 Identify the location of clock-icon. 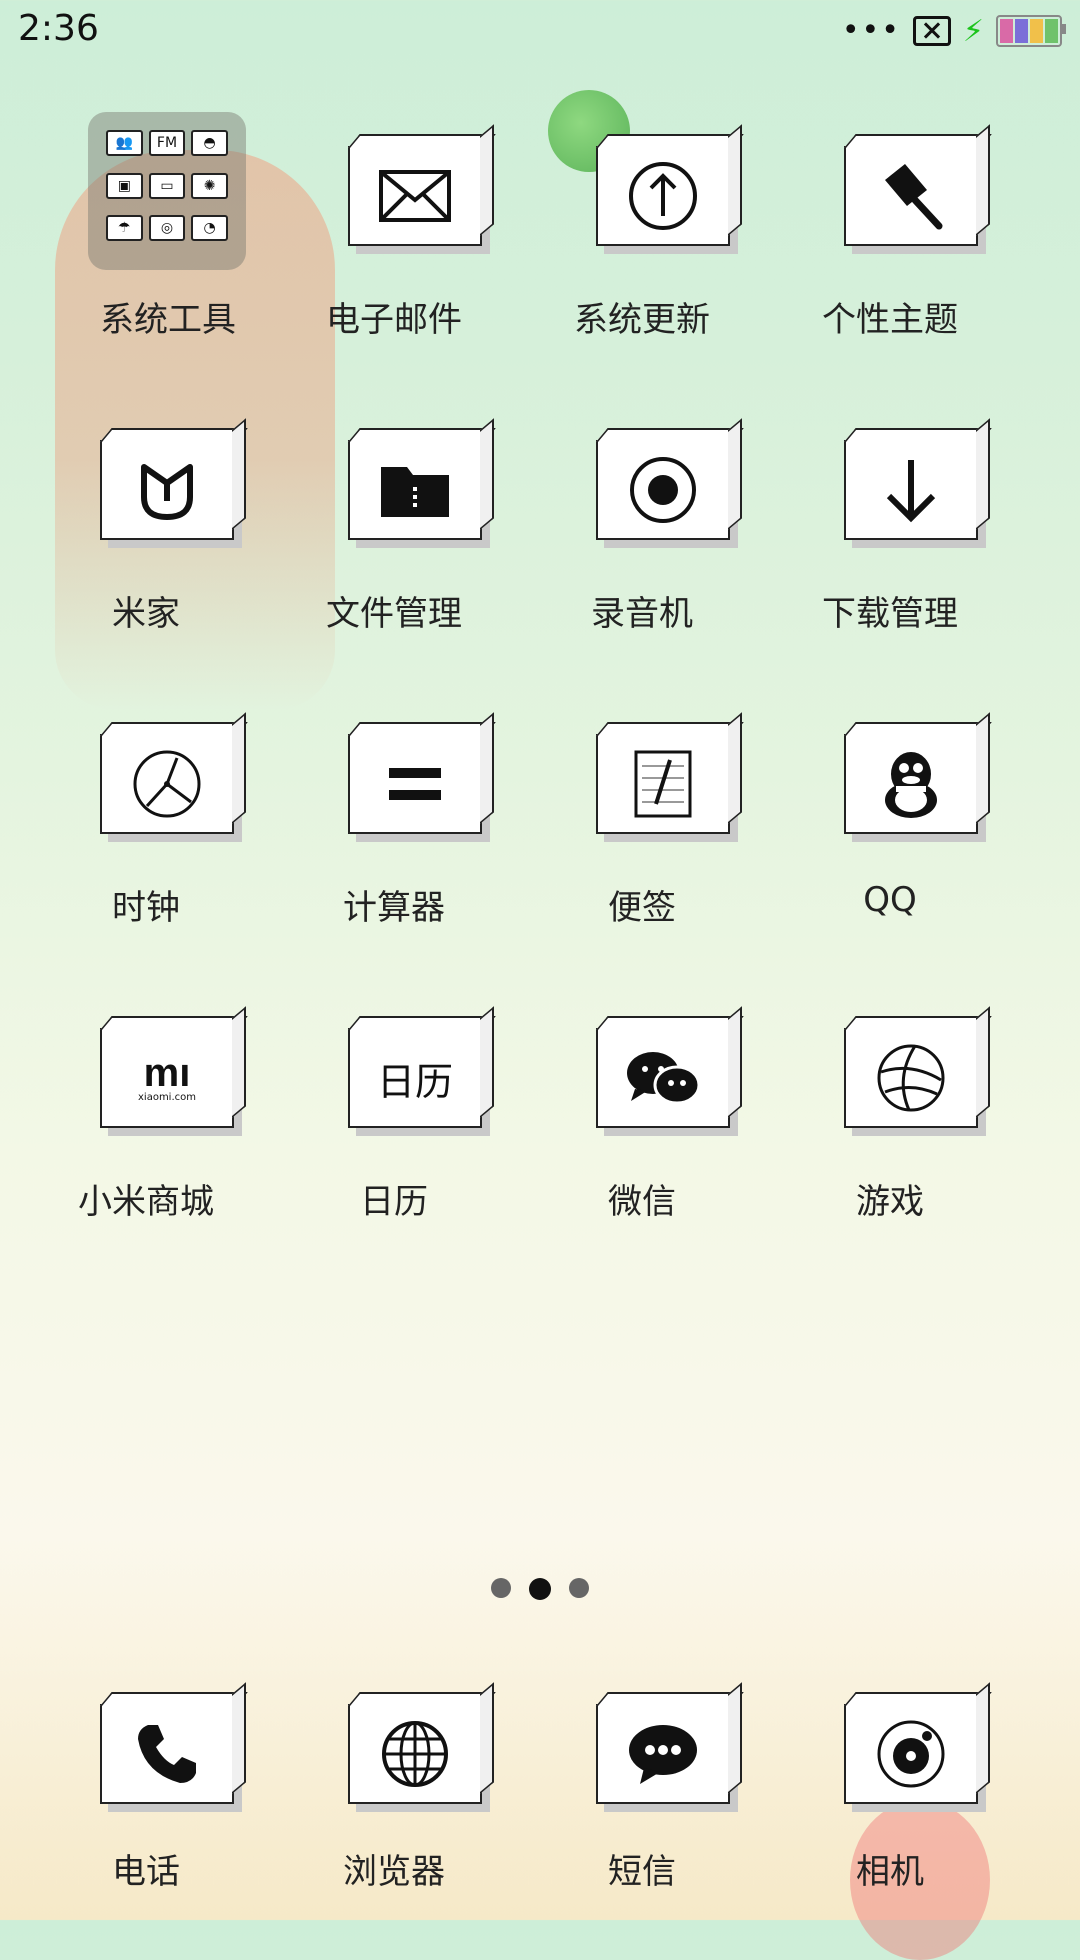
(167, 784).